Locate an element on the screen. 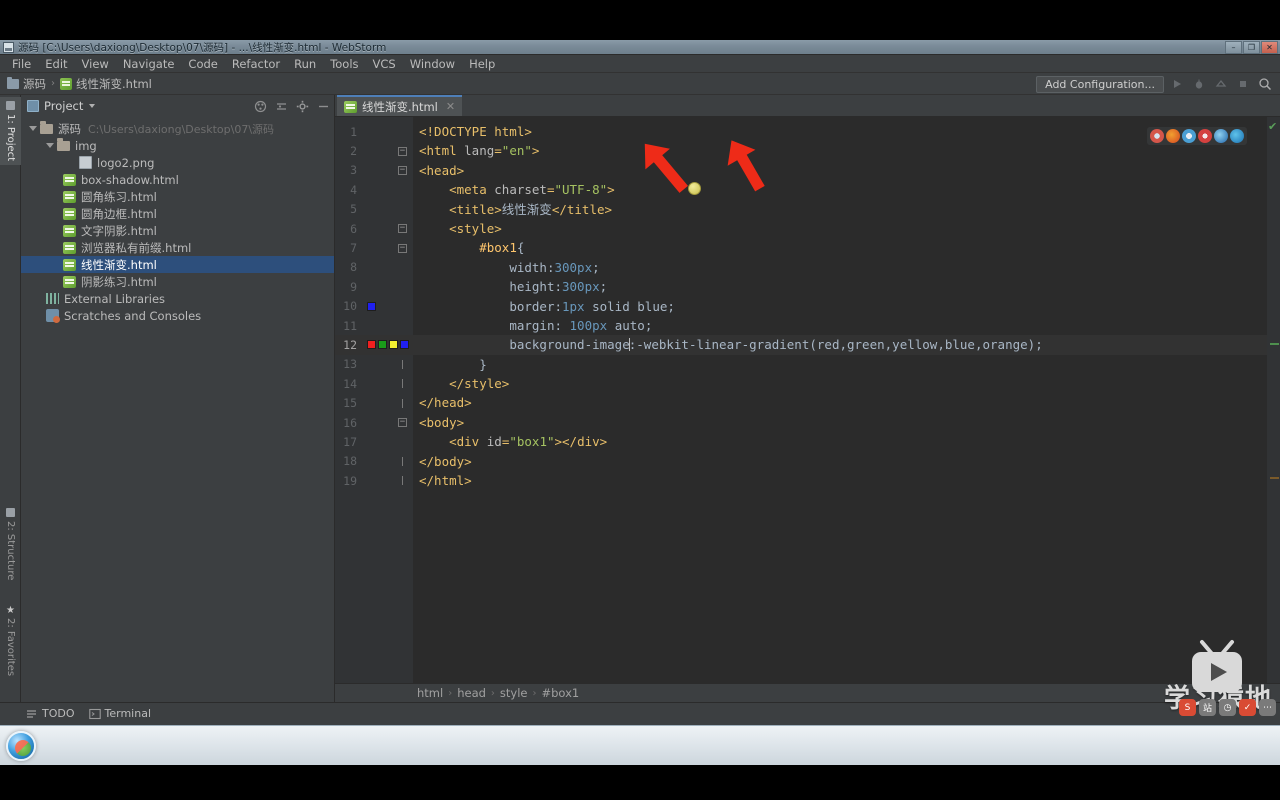 The height and width of the screenshot is (800, 1280). chrome-icon is located at coordinates (1157, 136).